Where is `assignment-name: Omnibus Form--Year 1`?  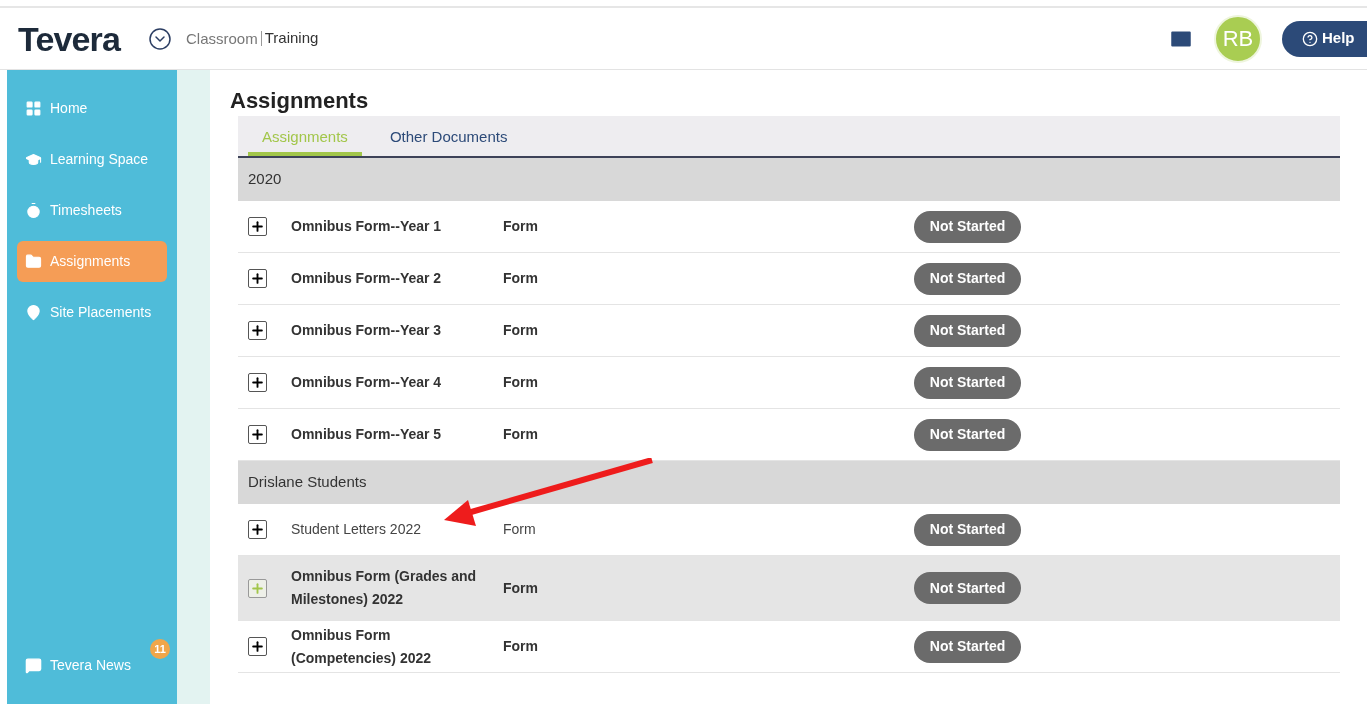 assignment-name: Omnibus Form--Year 1 is located at coordinates (391, 226).